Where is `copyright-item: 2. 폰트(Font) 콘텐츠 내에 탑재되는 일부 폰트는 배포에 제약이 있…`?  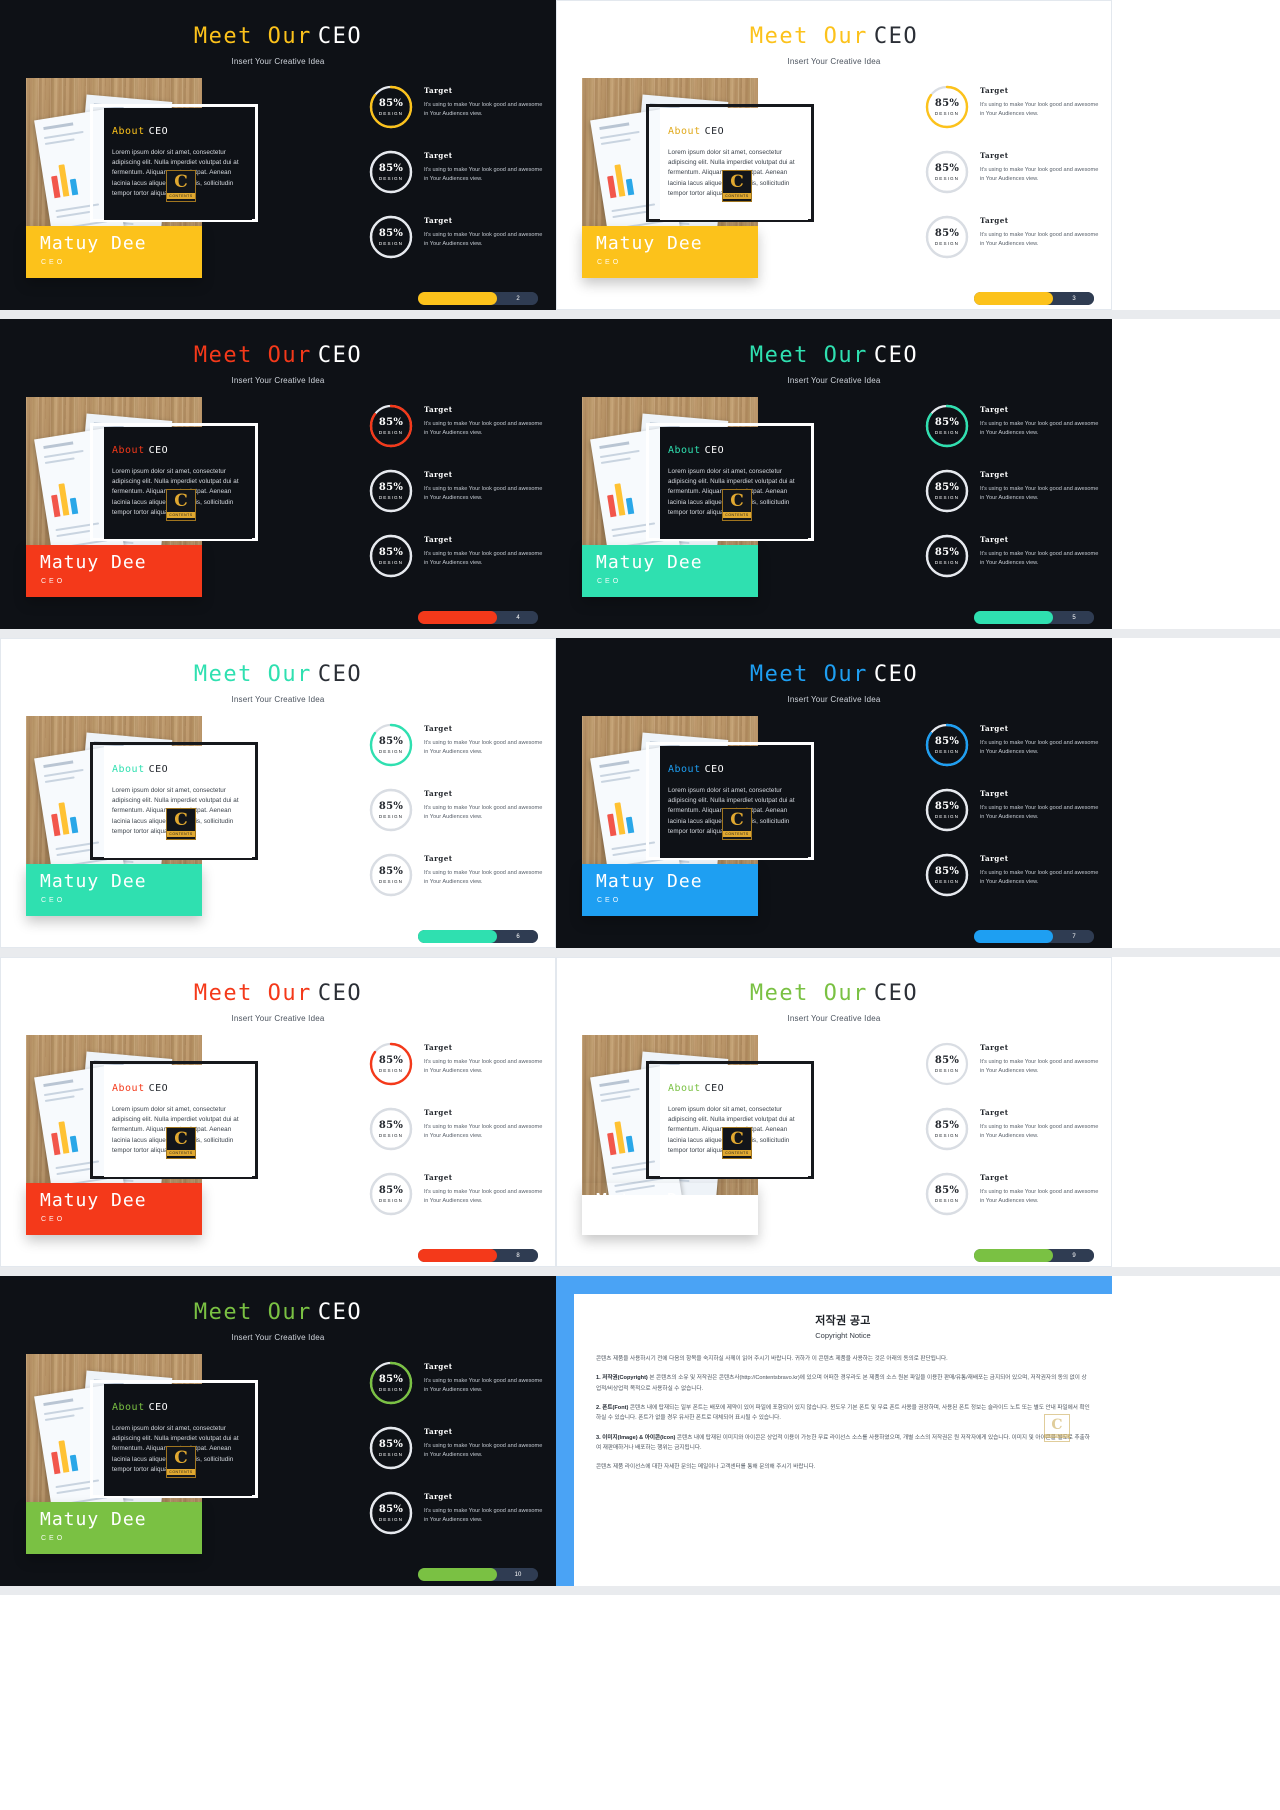
copyright-item: 2. 폰트(Font) 콘텐츠 내에 탑재되는 일부 폰트는 배포에 제약이 있… is located at coordinates (843, 1413).